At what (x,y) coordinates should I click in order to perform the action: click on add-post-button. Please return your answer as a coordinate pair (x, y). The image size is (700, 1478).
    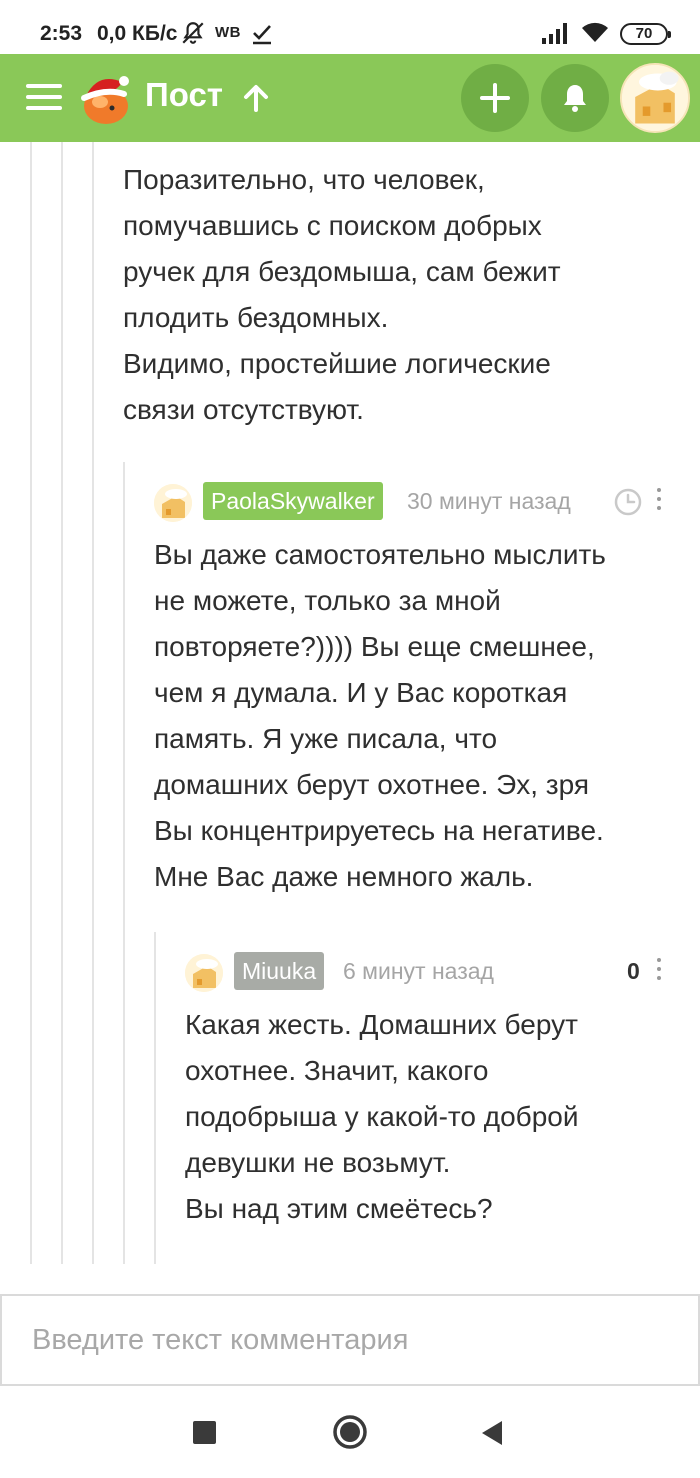
    Looking at the image, I should click on (495, 98).